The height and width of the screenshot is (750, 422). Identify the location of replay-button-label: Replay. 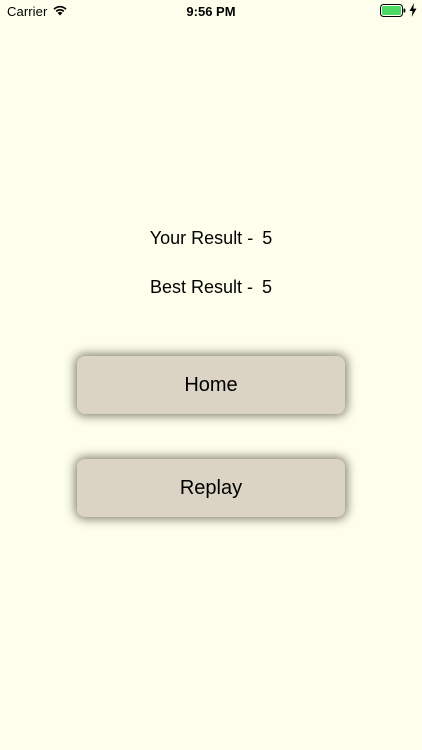
(211, 487).